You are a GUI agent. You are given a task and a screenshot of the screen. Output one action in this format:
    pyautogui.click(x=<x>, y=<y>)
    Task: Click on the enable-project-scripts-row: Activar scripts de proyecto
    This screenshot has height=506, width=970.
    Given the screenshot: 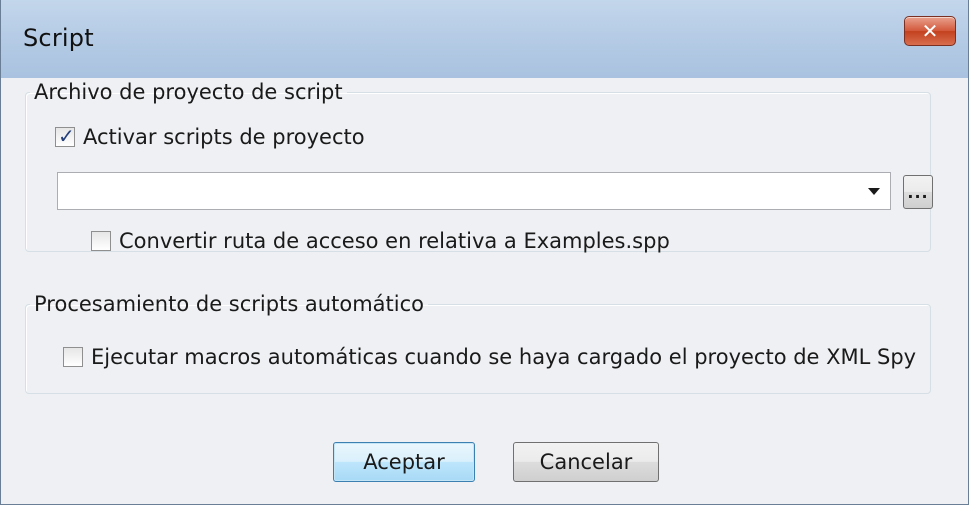 What is the action you would take?
    pyautogui.click(x=210, y=136)
    